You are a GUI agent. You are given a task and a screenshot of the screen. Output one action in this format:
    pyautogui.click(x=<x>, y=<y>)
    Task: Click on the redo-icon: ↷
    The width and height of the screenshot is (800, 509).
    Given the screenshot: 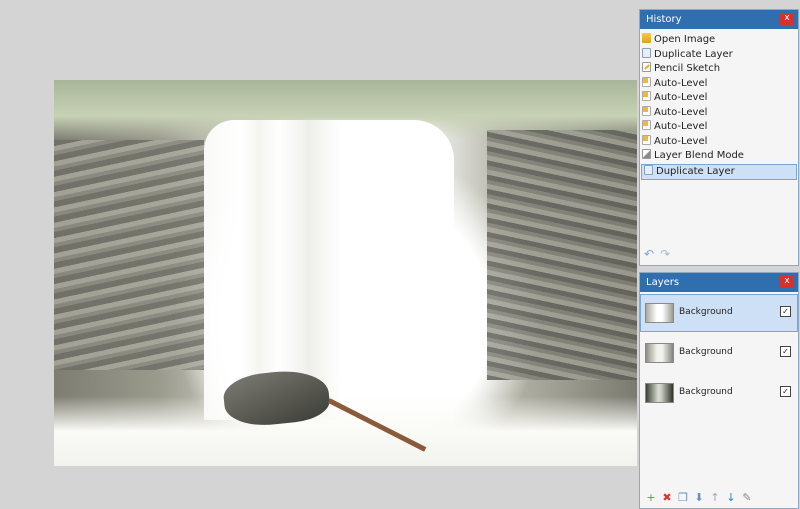 What is the action you would take?
    pyautogui.click(x=665, y=254)
    